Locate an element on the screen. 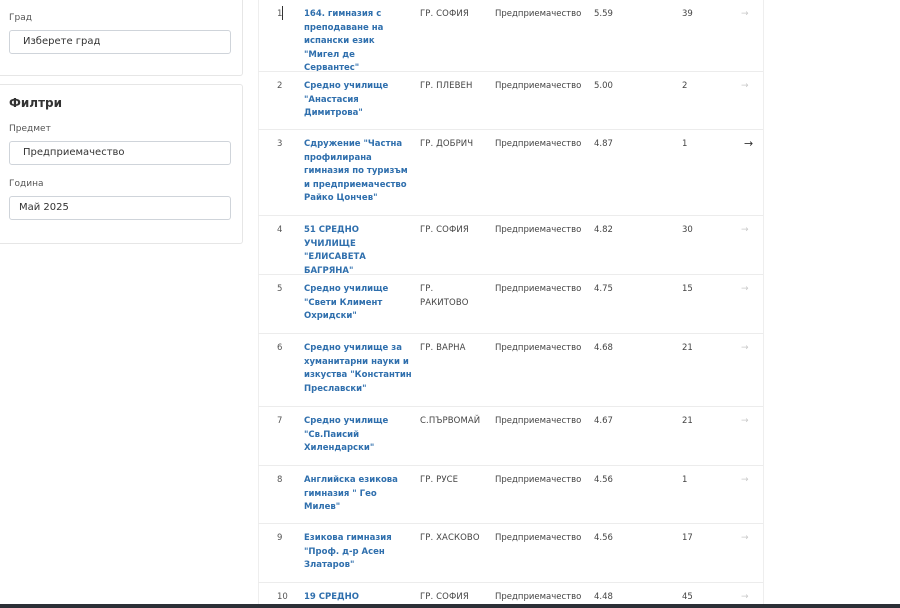 This screenshot has height=608, width=900. city-select: Изберете град is located at coordinates (120, 42).